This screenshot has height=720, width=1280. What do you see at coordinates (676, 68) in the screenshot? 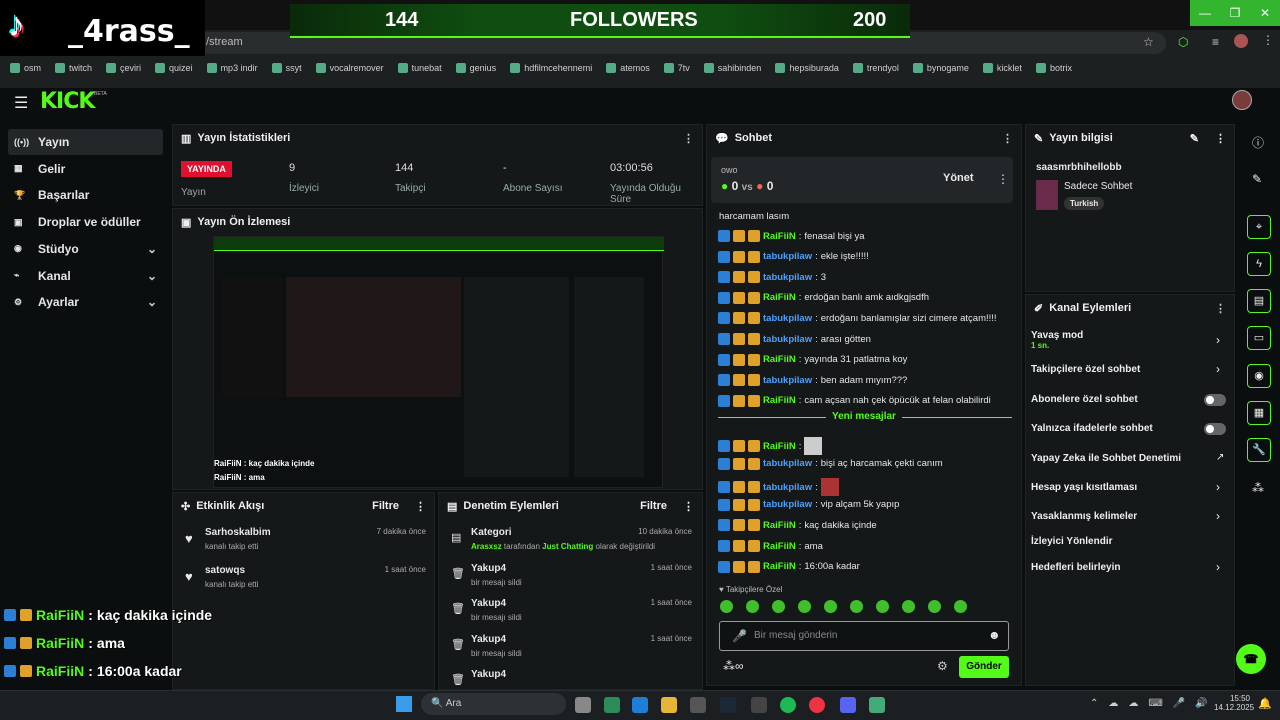
I see `bookmark-item: 7tv` at bounding box center [676, 68].